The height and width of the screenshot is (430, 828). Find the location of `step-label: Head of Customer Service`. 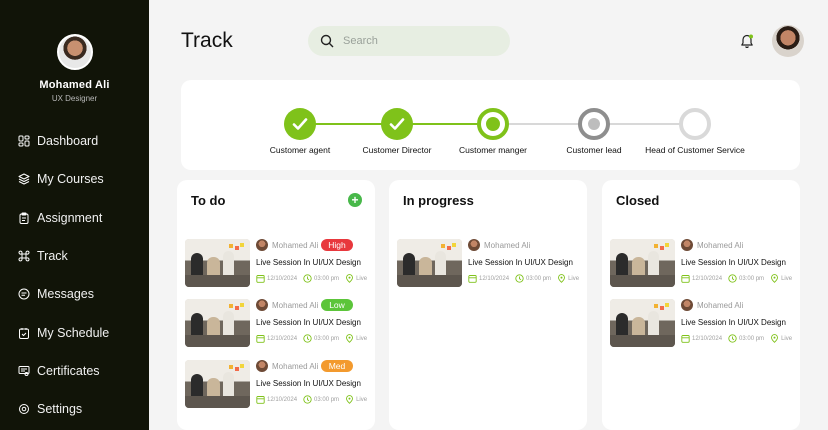

step-label: Head of Customer Service is located at coordinates (695, 150).